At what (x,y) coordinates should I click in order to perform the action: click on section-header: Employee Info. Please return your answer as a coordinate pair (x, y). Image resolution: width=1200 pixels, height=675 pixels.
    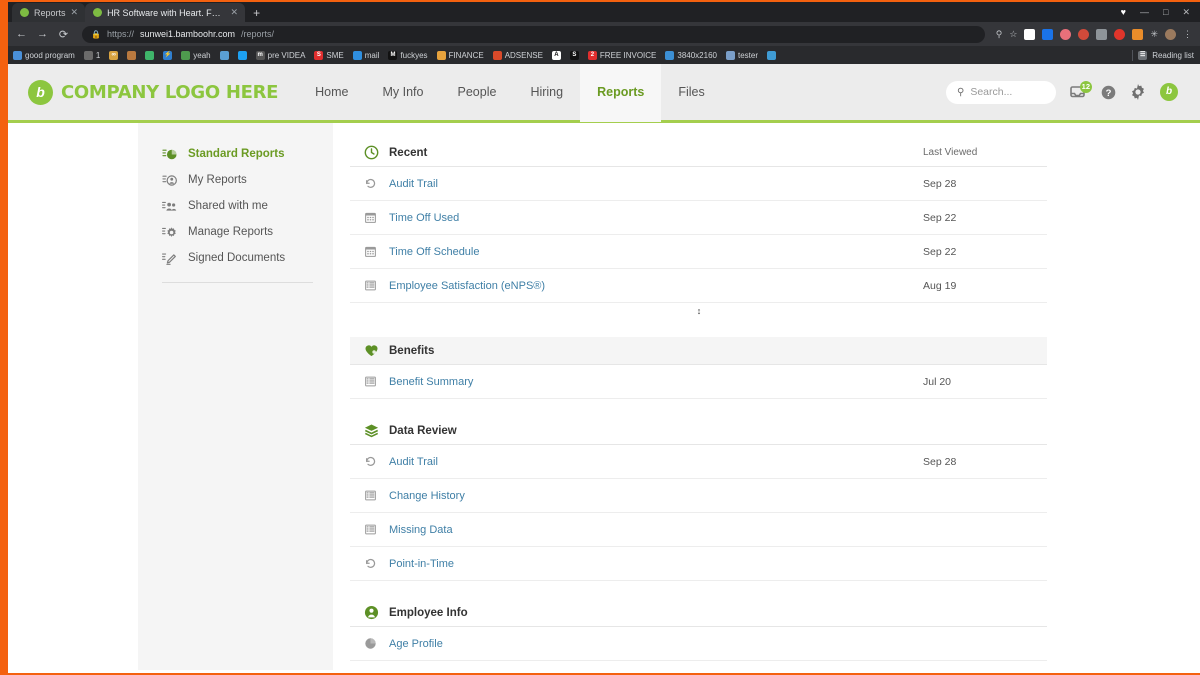
    Looking at the image, I should click on (698, 613).